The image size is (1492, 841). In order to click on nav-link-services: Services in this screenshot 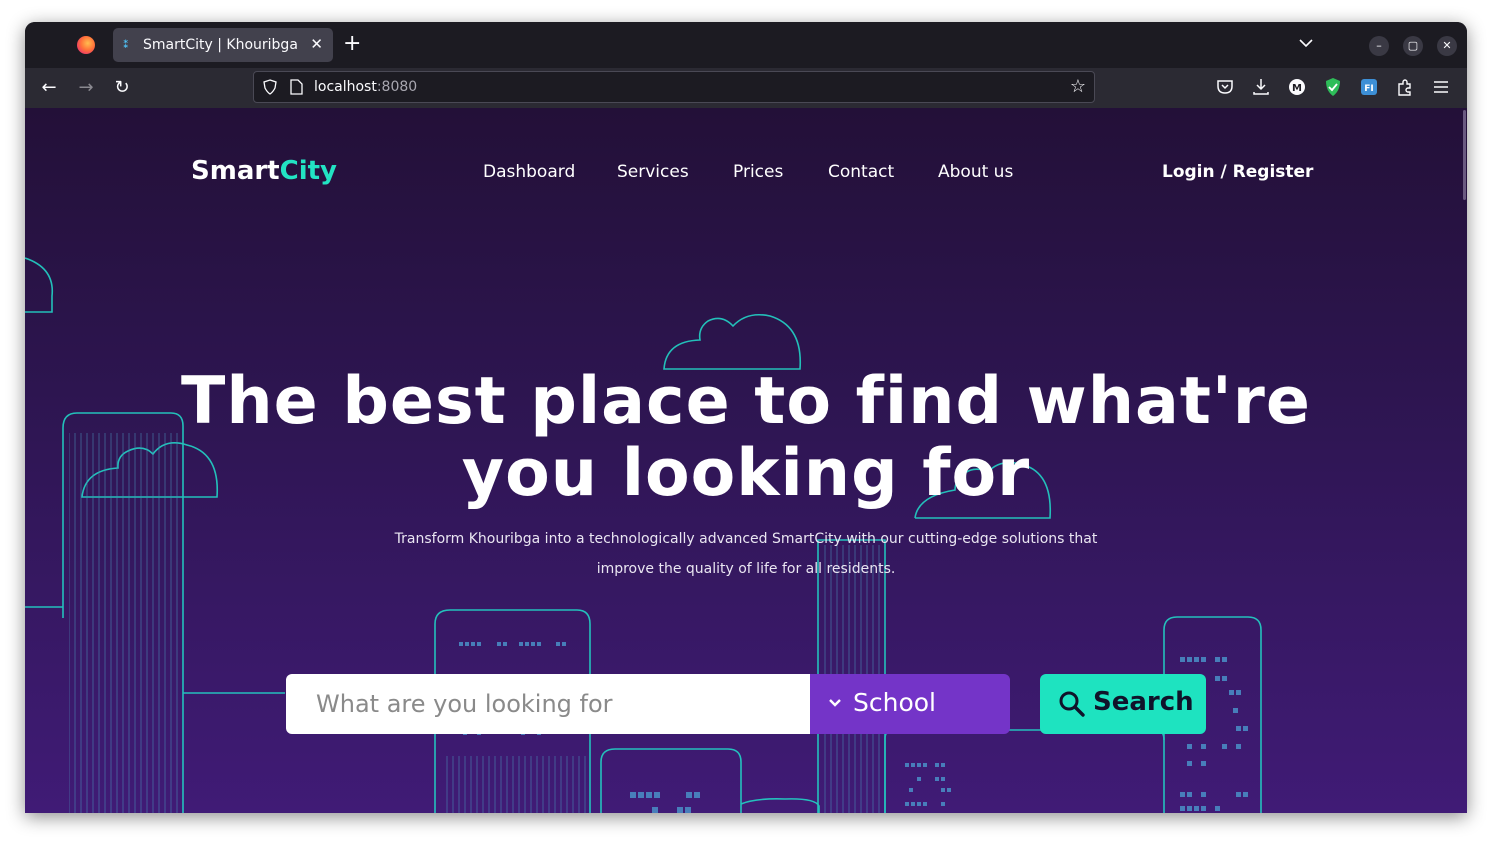, I will do `click(653, 172)`.